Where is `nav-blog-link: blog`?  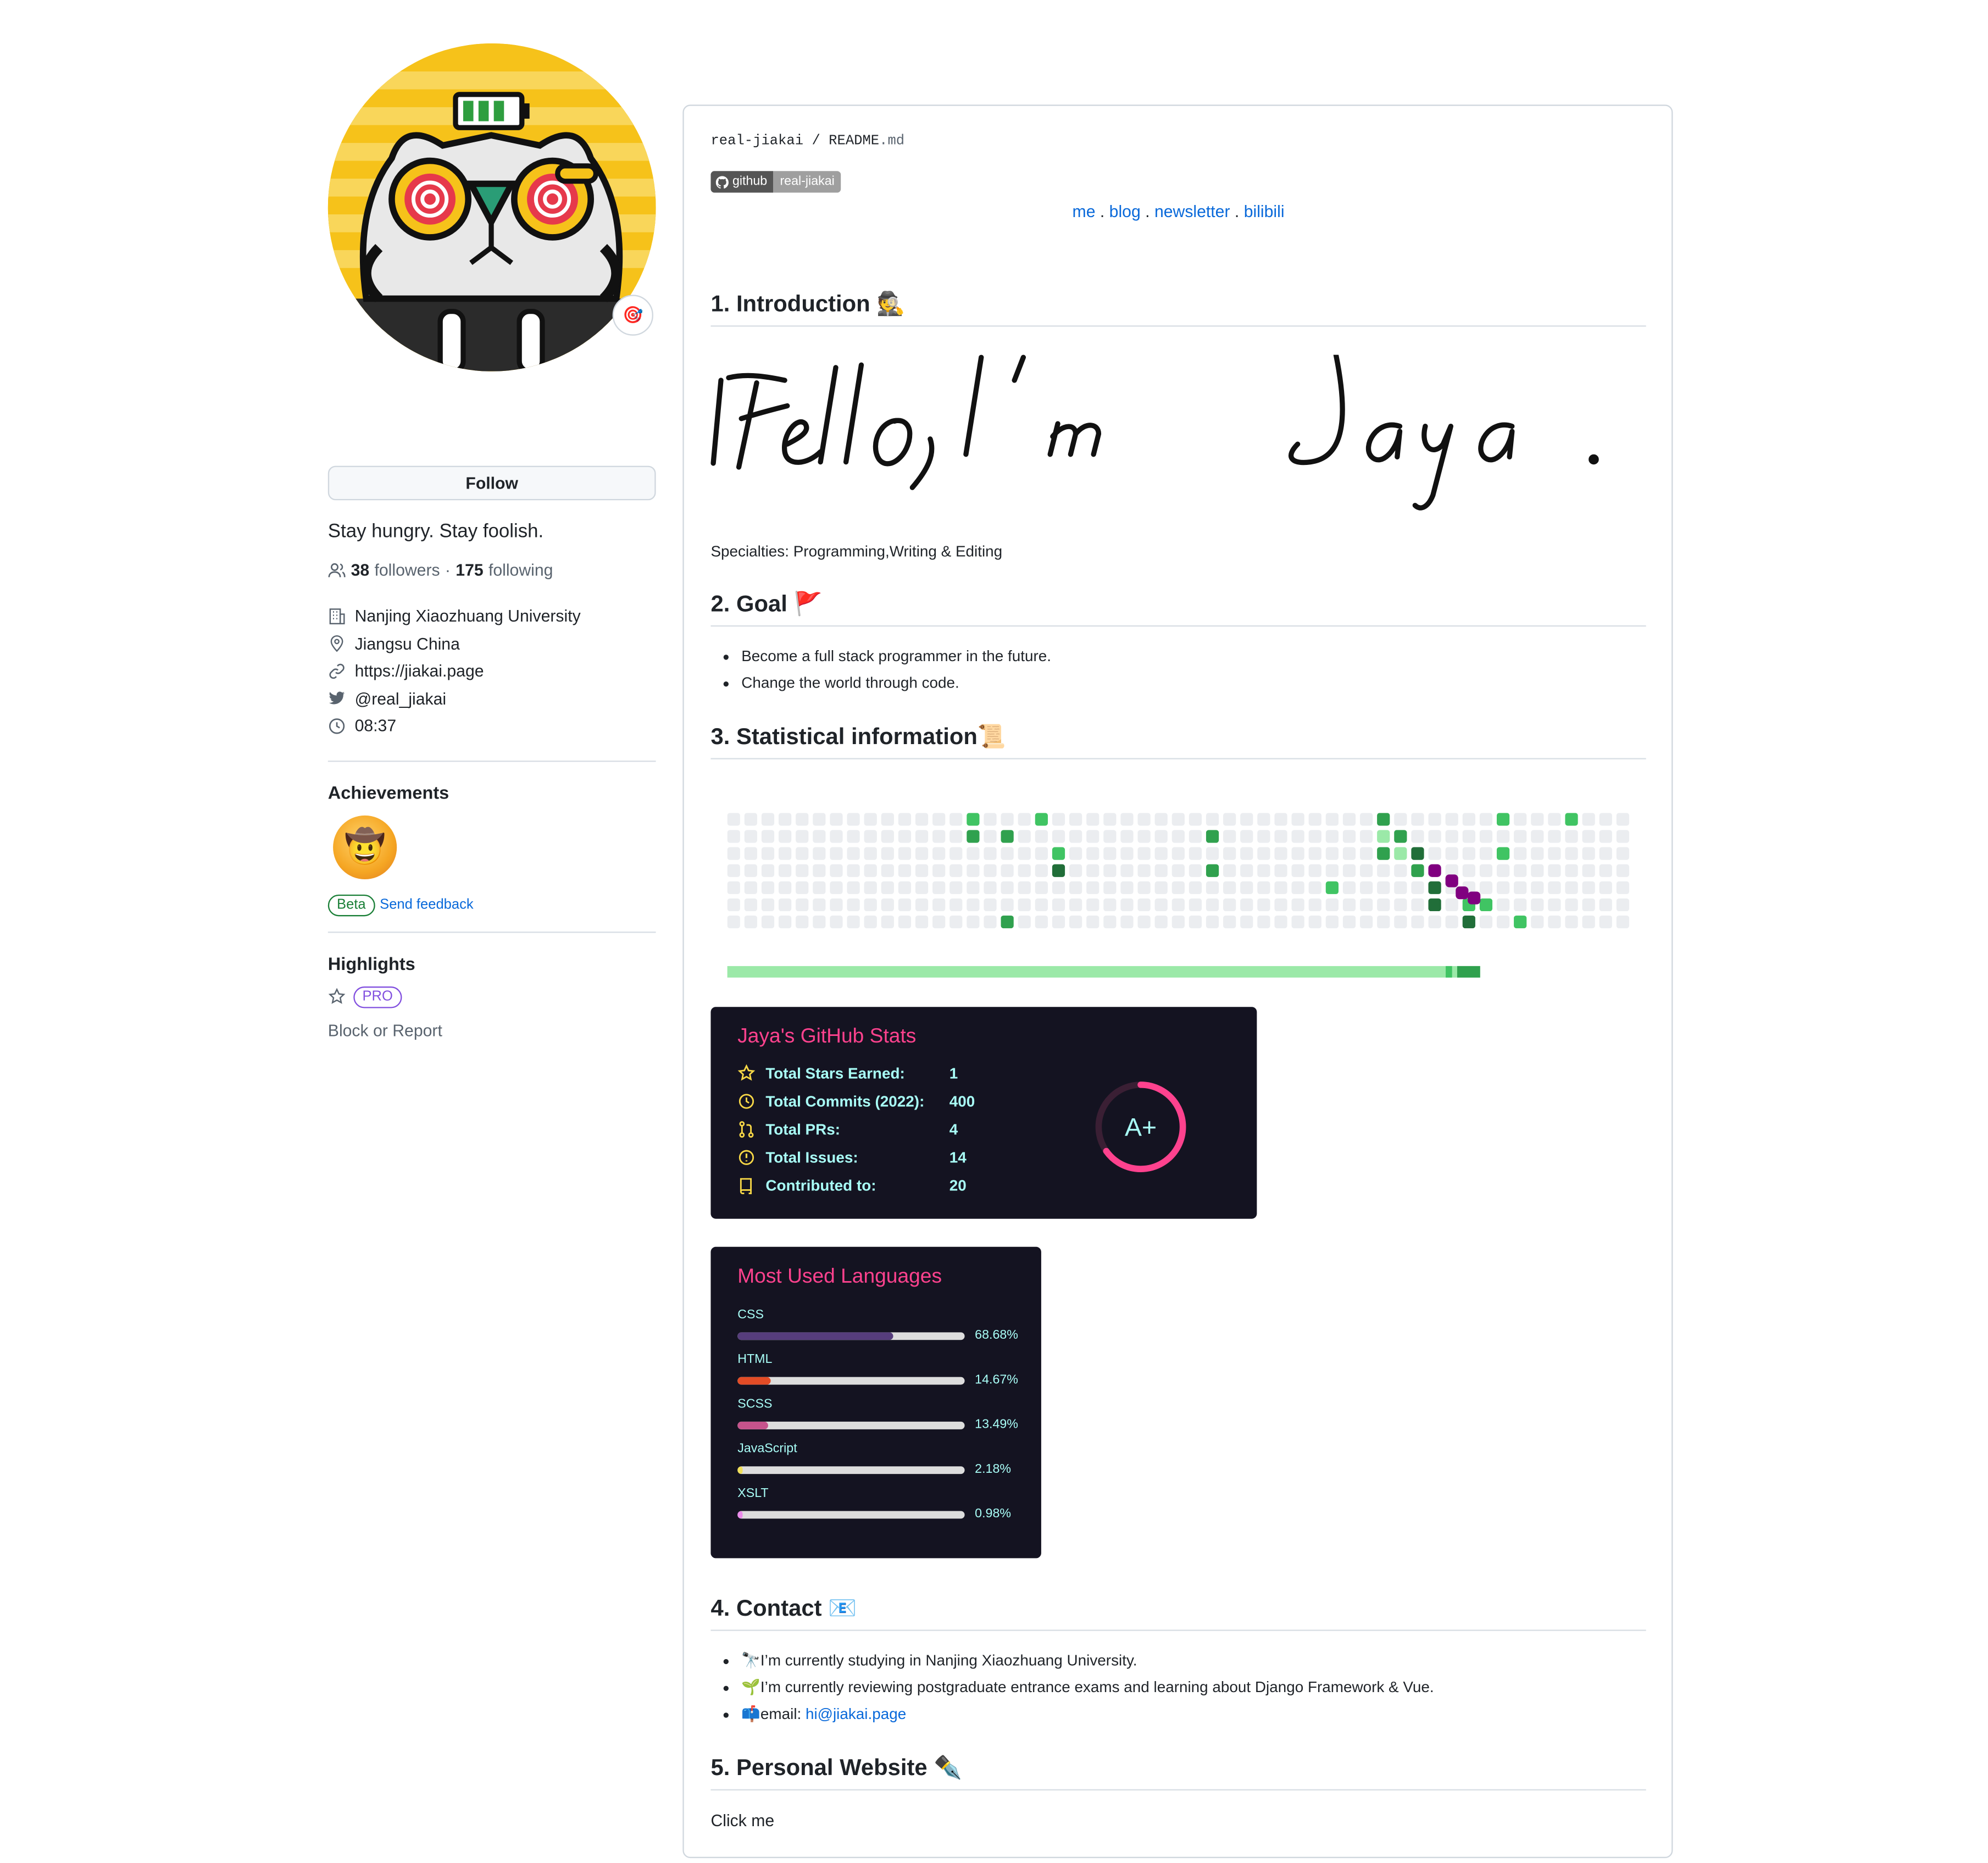
nav-blog-link: blog is located at coordinates (1125, 212).